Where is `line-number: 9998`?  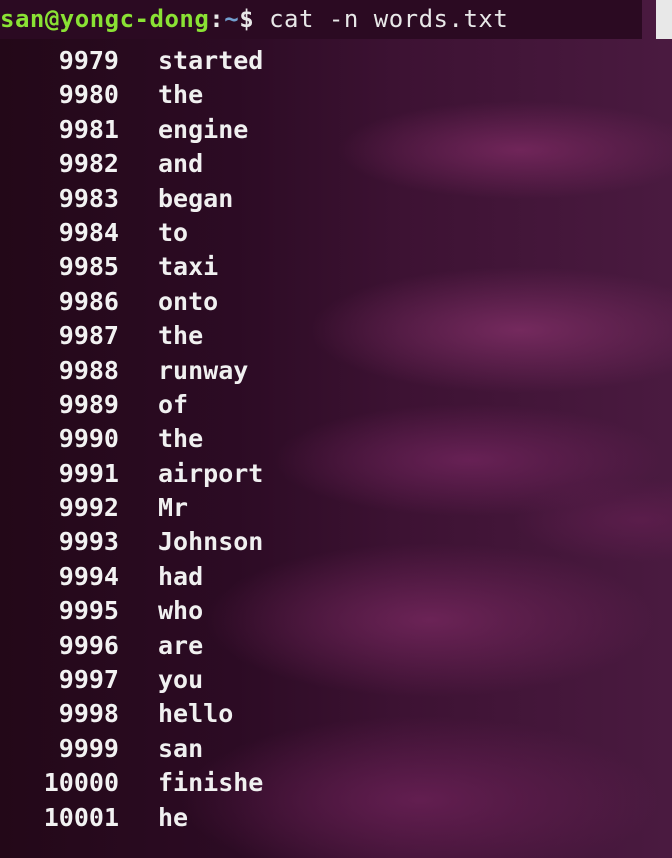 line-number: 9998 is located at coordinates (88, 714).